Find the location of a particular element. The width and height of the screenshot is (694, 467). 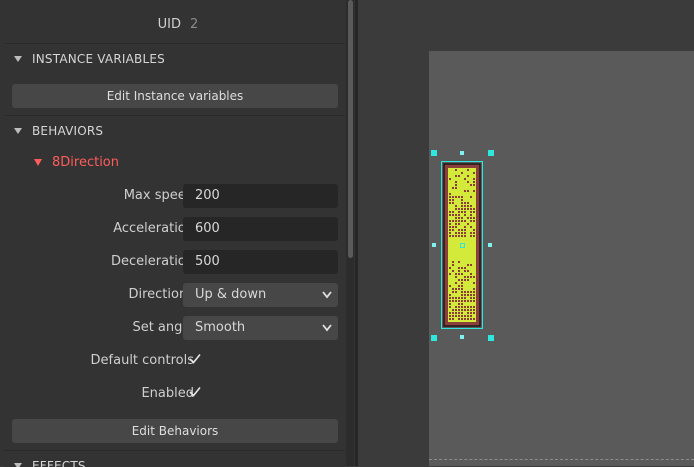

enabled-checkbox is located at coordinates (195, 392).